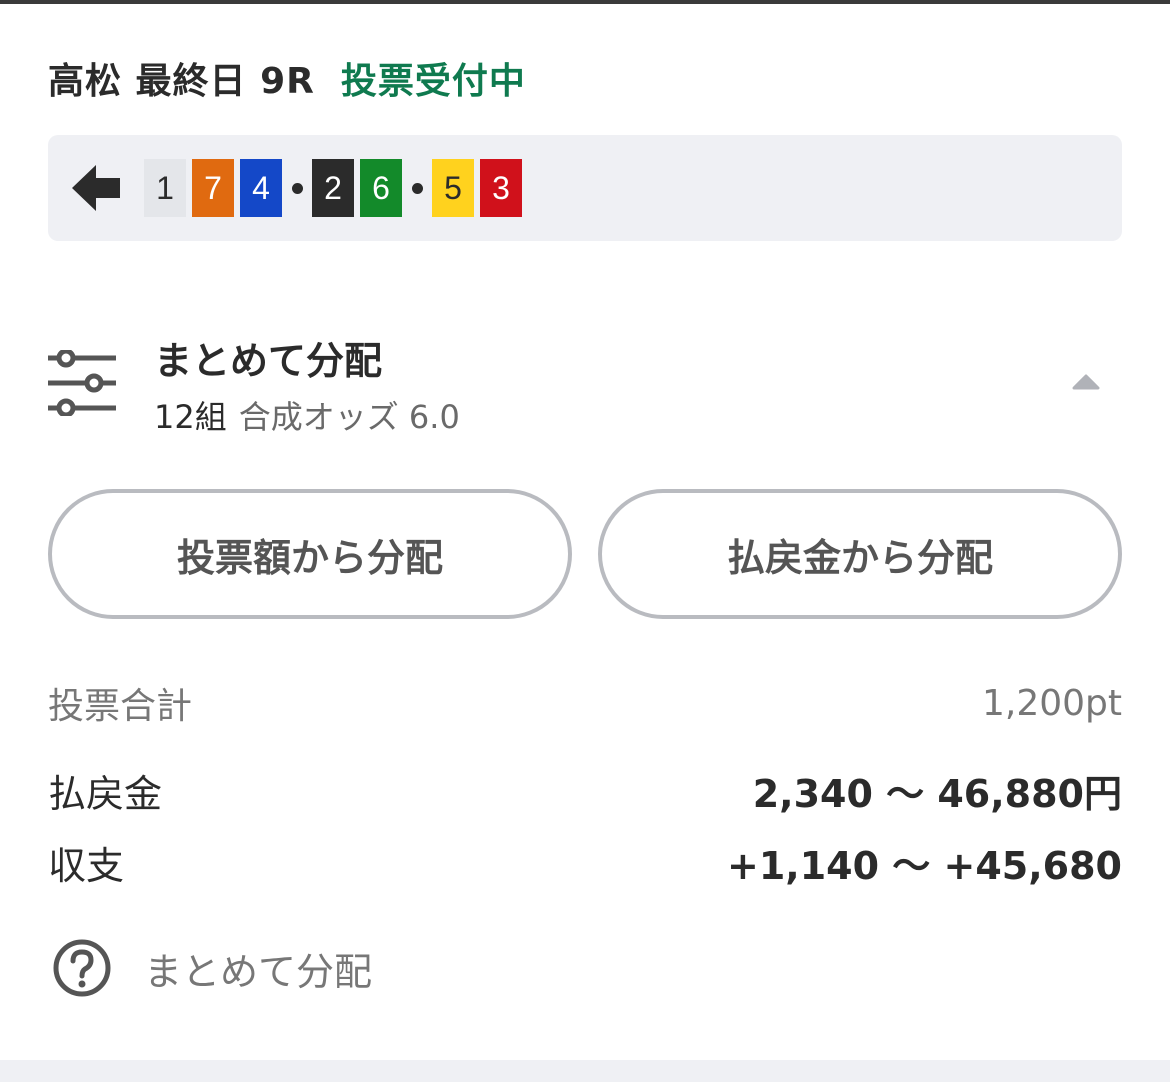 This screenshot has height=1082, width=1170. I want to click on payout-value: 2,340 〜 46,880円, so click(937, 793).